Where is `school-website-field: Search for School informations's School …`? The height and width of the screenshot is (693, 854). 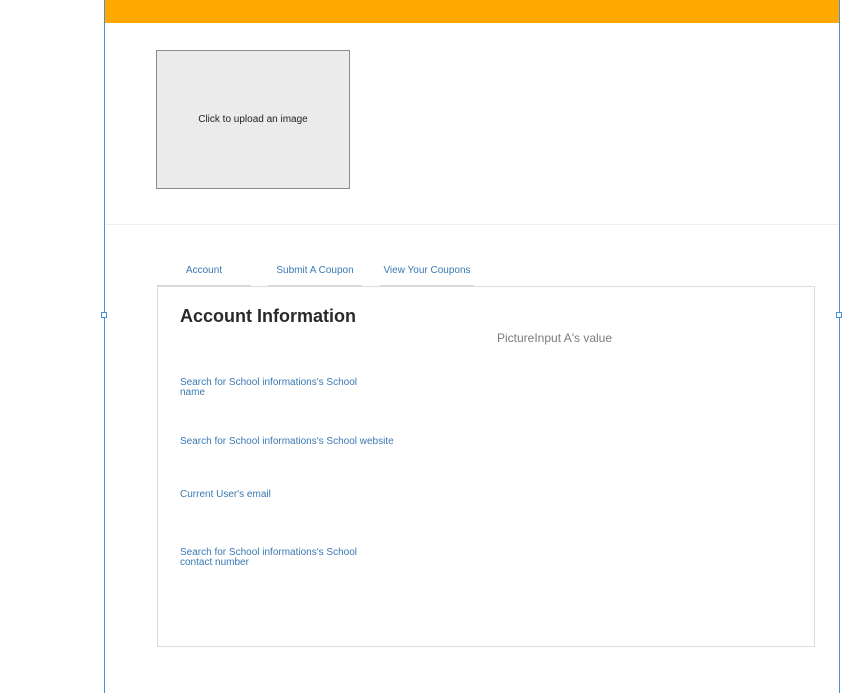 school-website-field: Search for School informations's School … is located at coordinates (287, 441).